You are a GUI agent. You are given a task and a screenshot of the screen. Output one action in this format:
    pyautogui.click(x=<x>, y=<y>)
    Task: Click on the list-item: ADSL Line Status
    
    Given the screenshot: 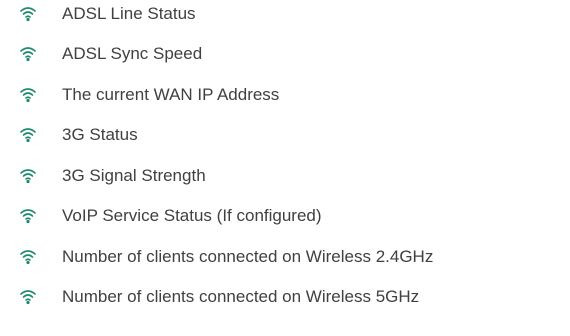 What is the action you would take?
    pyautogui.click(x=285, y=14)
    